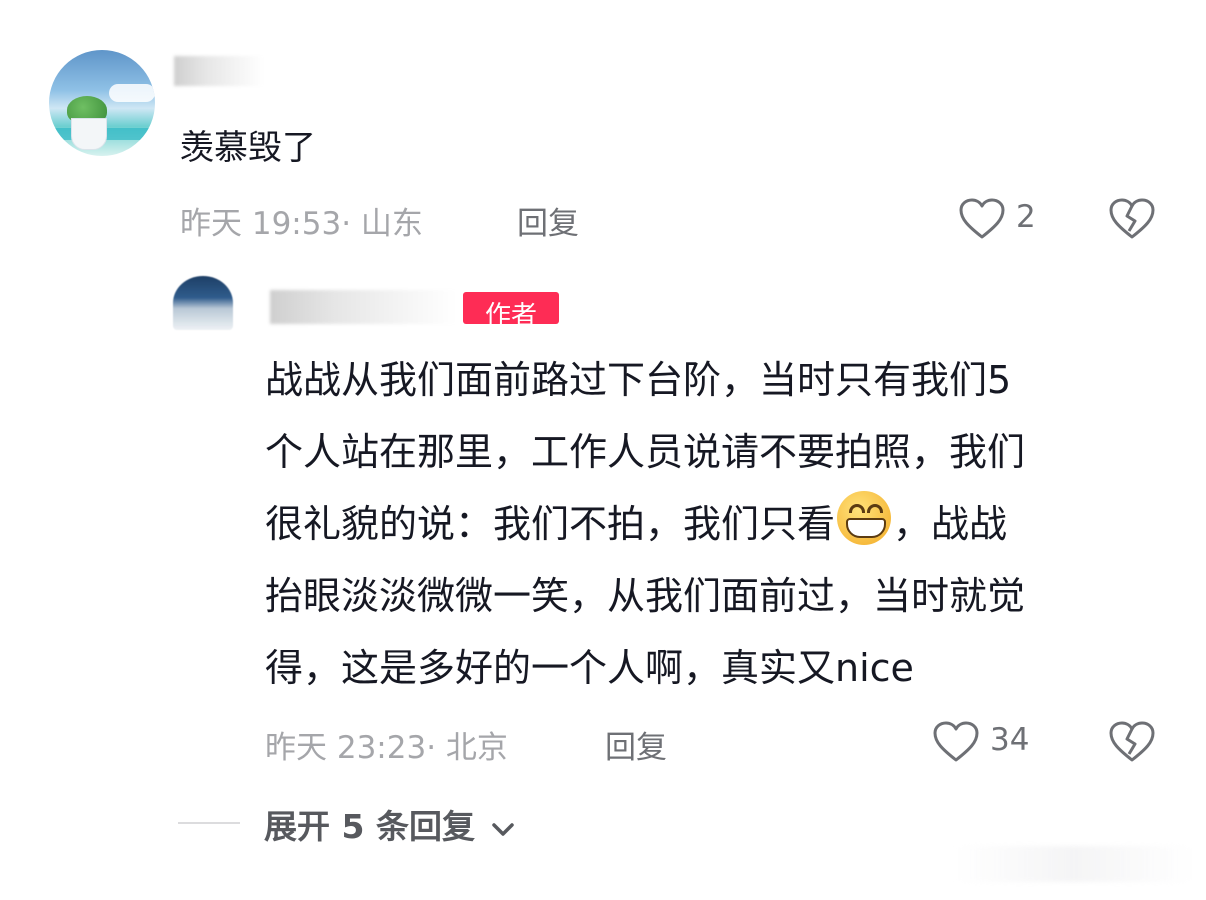  What do you see at coordinates (386, 748) in the screenshot?
I see `reply-time-location: 昨天 23:23· 北京` at bounding box center [386, 748].